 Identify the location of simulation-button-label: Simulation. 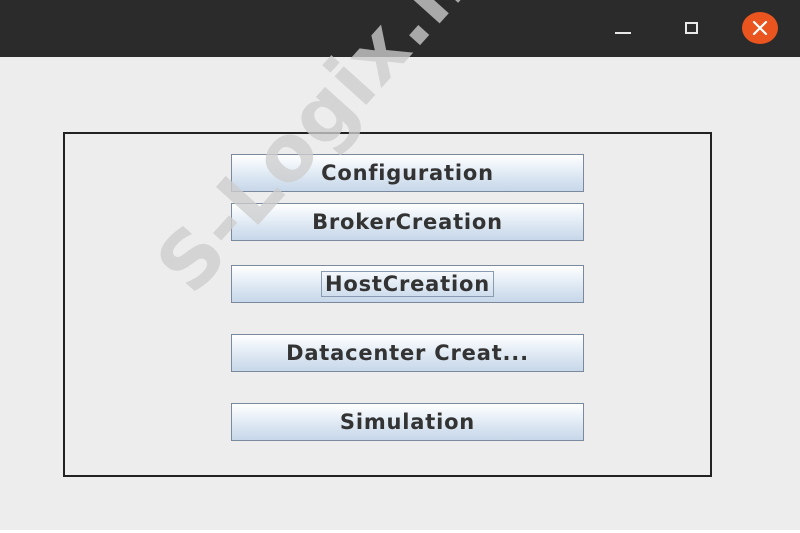
(407, 422).